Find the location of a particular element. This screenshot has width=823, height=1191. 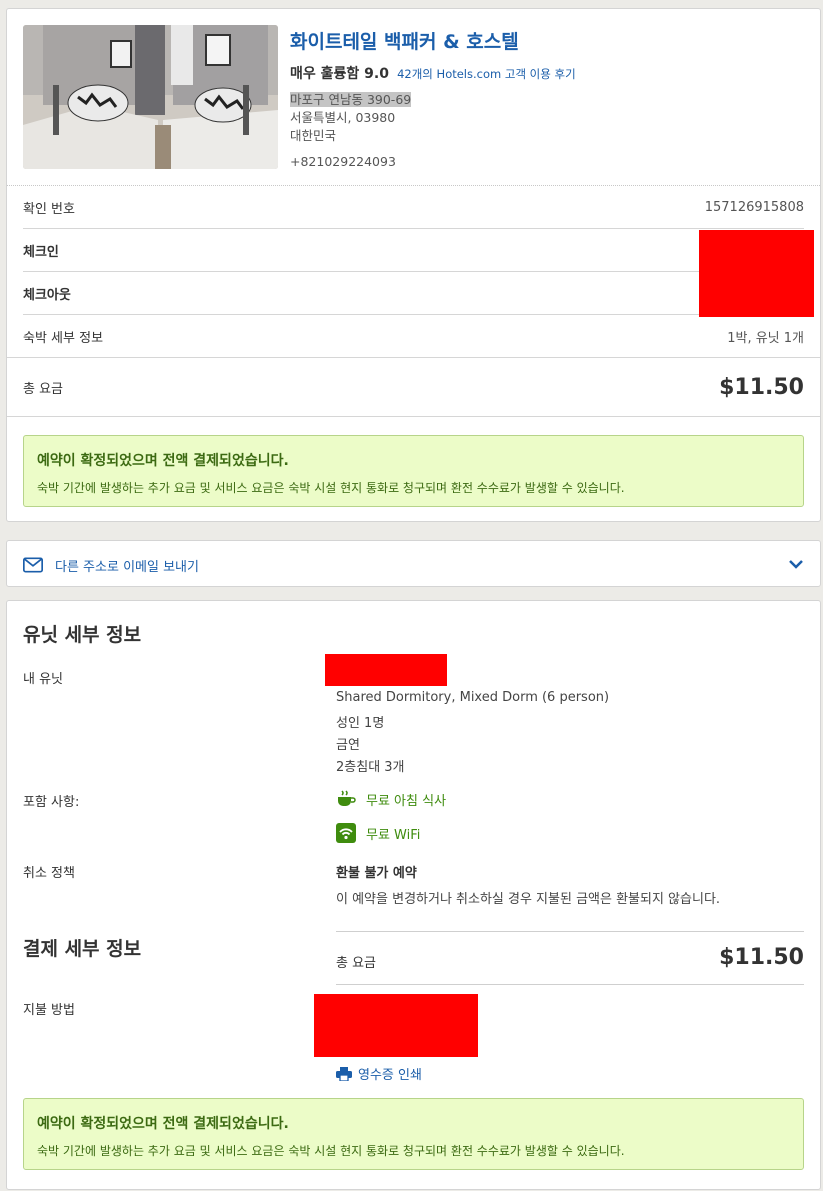

address-line-2: 서울특별시, 03980 is located at coordinates (343, 117).